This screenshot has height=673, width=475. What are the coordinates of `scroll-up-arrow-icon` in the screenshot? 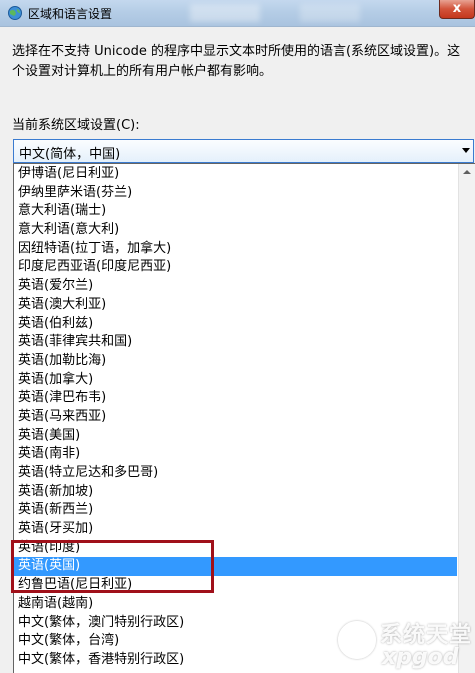 It's located at (467, 172).